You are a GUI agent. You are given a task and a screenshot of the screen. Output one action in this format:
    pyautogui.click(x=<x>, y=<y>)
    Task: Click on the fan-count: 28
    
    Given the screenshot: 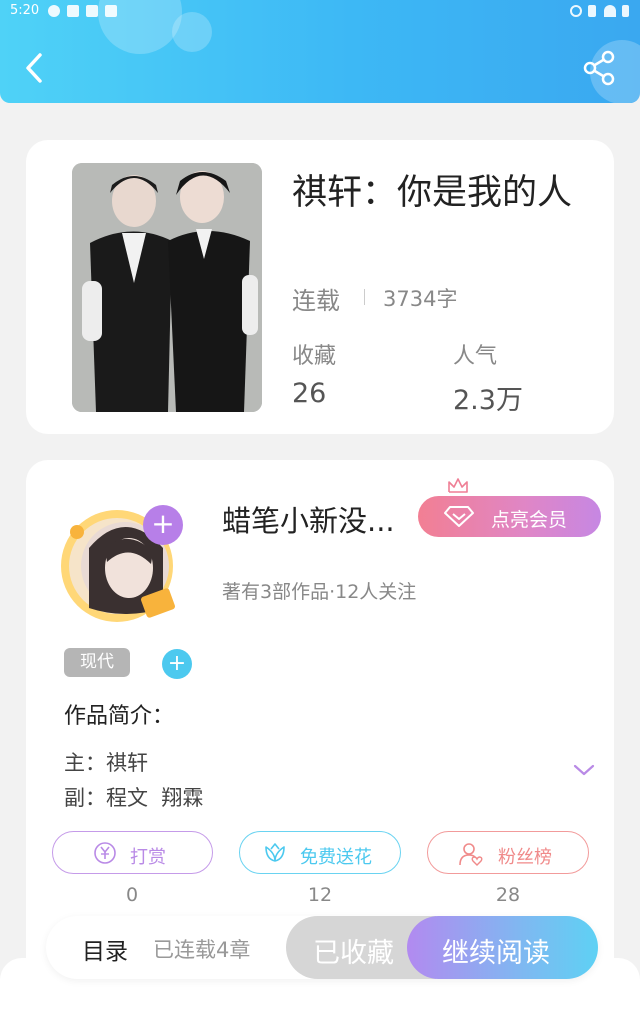 What is the action you would take?
    pyautogui.click(x=508, y=895)
    